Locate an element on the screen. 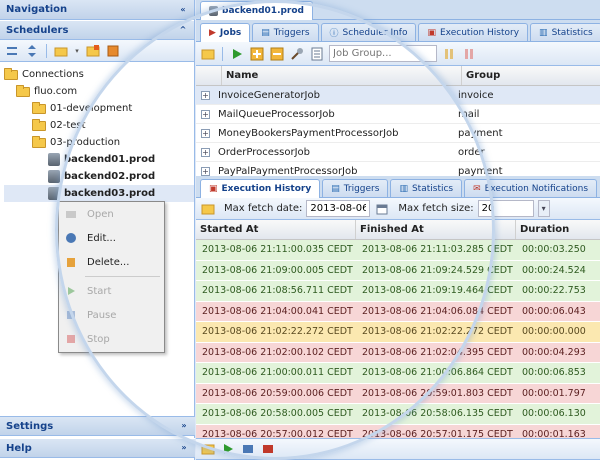  tab-execution-history: ▣ Execution History is located at coordinates (473, 32).